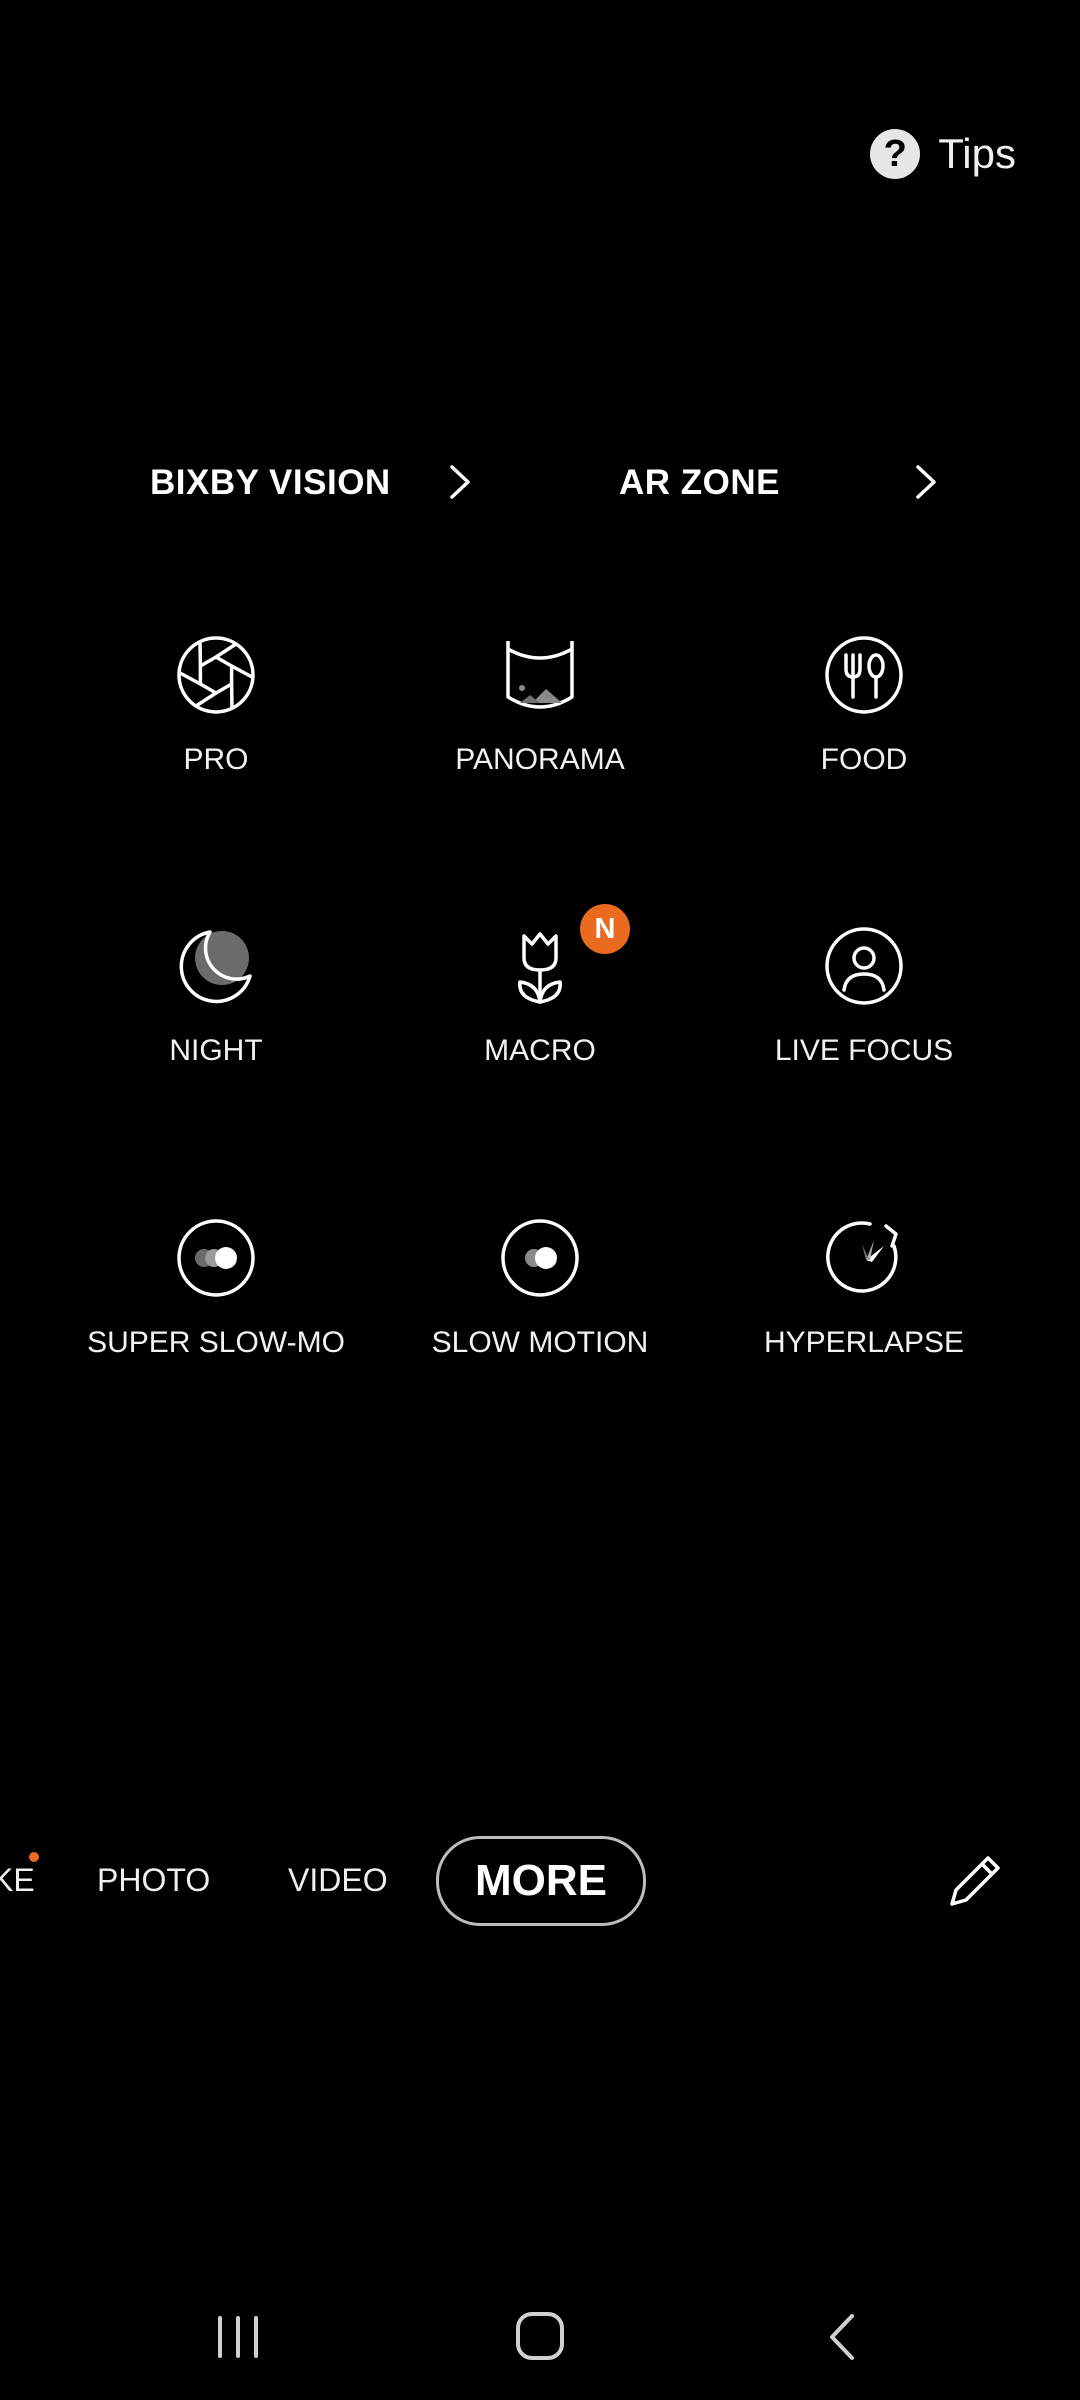  I want to click on mode-panorama: PANORAMA, so click(540, 733).